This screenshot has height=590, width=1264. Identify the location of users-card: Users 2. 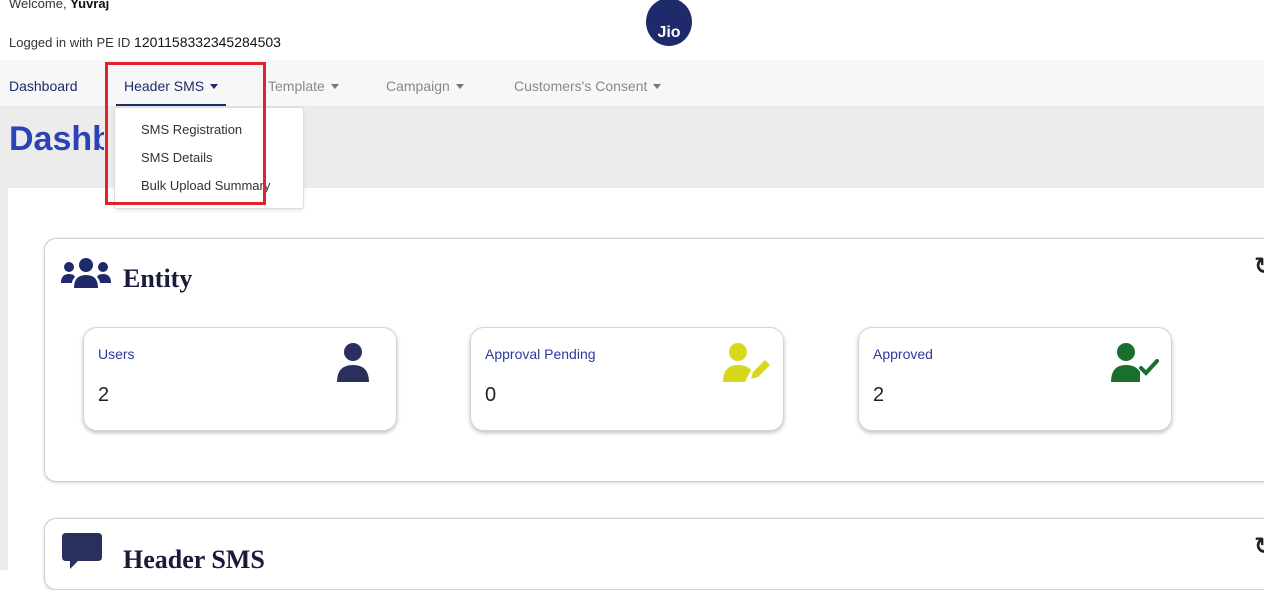
(240, 379).